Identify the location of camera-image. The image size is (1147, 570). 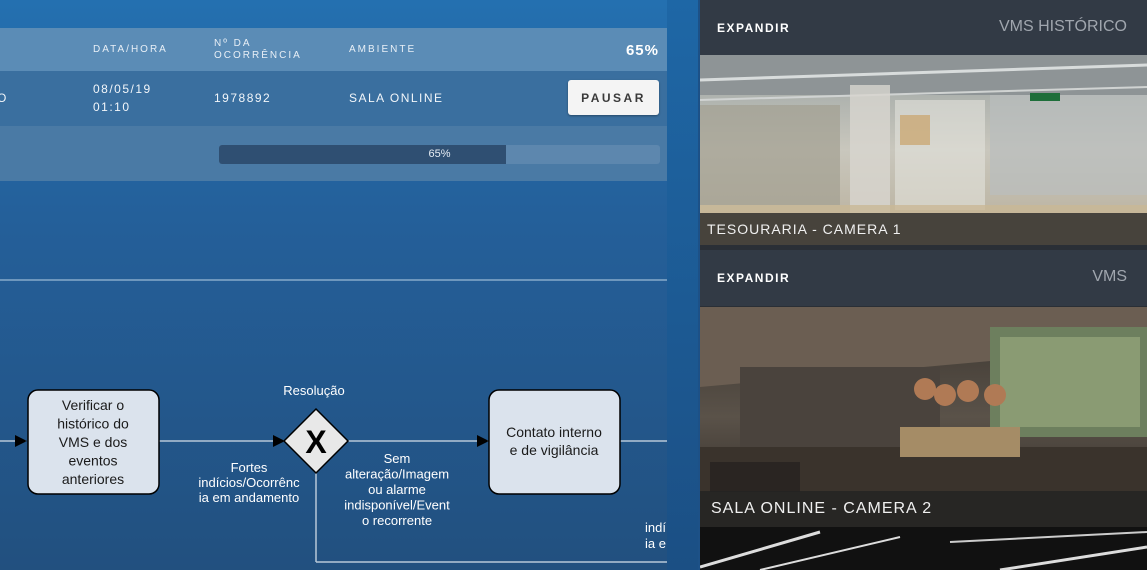
(923, 548).